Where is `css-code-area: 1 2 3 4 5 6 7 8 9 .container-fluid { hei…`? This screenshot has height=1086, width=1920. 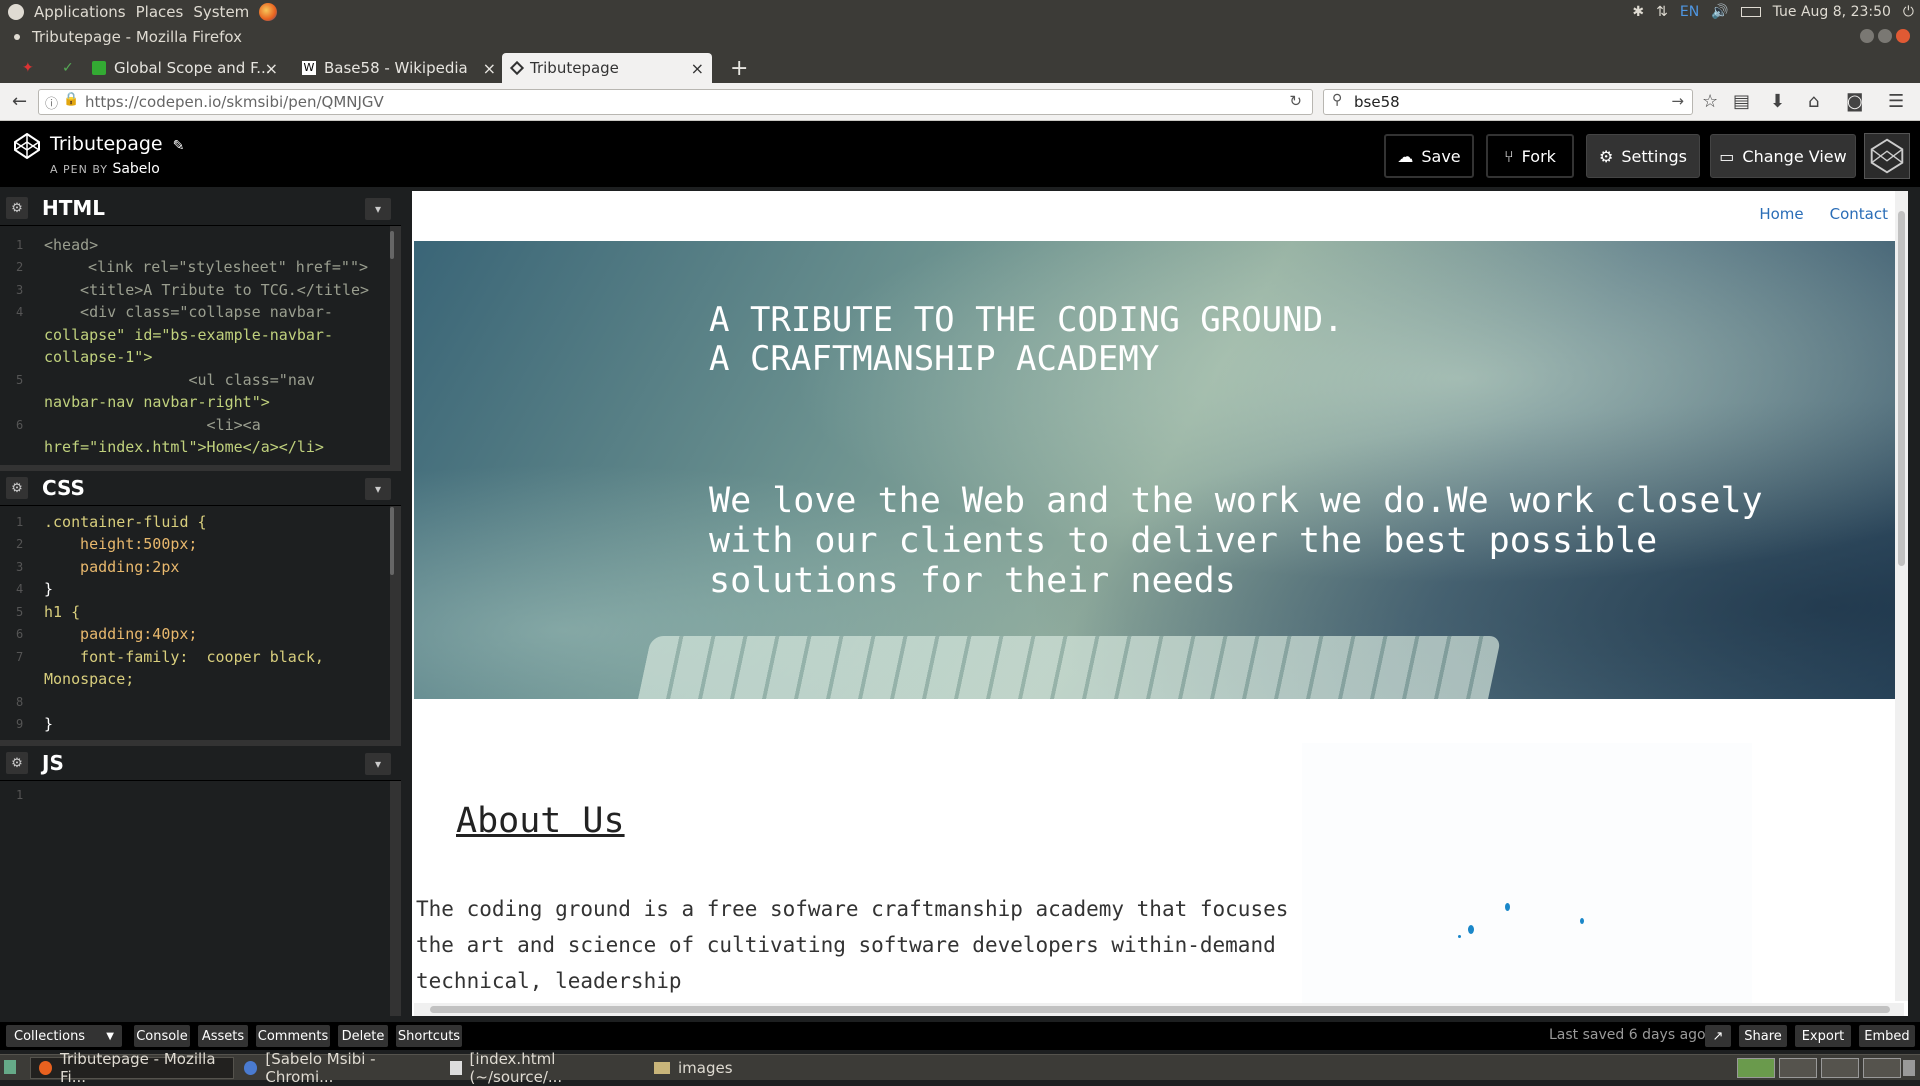 css-code-area: 1 2 3 4 5 6 7 8 9 .container-fluid { hei… is located at coordinates (200, 622).